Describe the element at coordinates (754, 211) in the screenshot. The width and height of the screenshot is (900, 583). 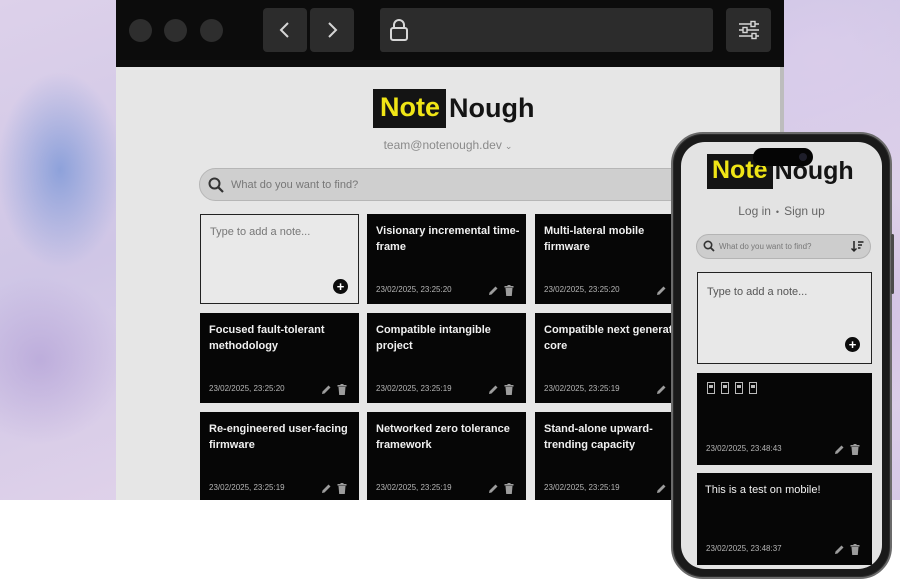
I see `login-link: Log in` at that location.